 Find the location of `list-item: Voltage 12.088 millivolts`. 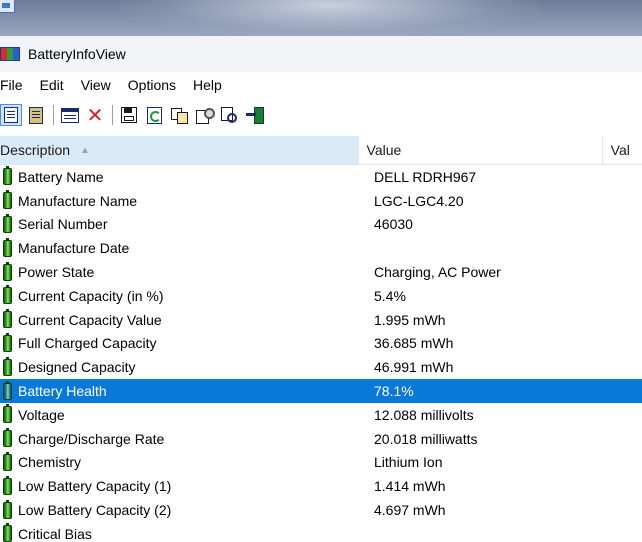

list-item: Voltage 12.088 millivolts is located at coordinates (321, 415).